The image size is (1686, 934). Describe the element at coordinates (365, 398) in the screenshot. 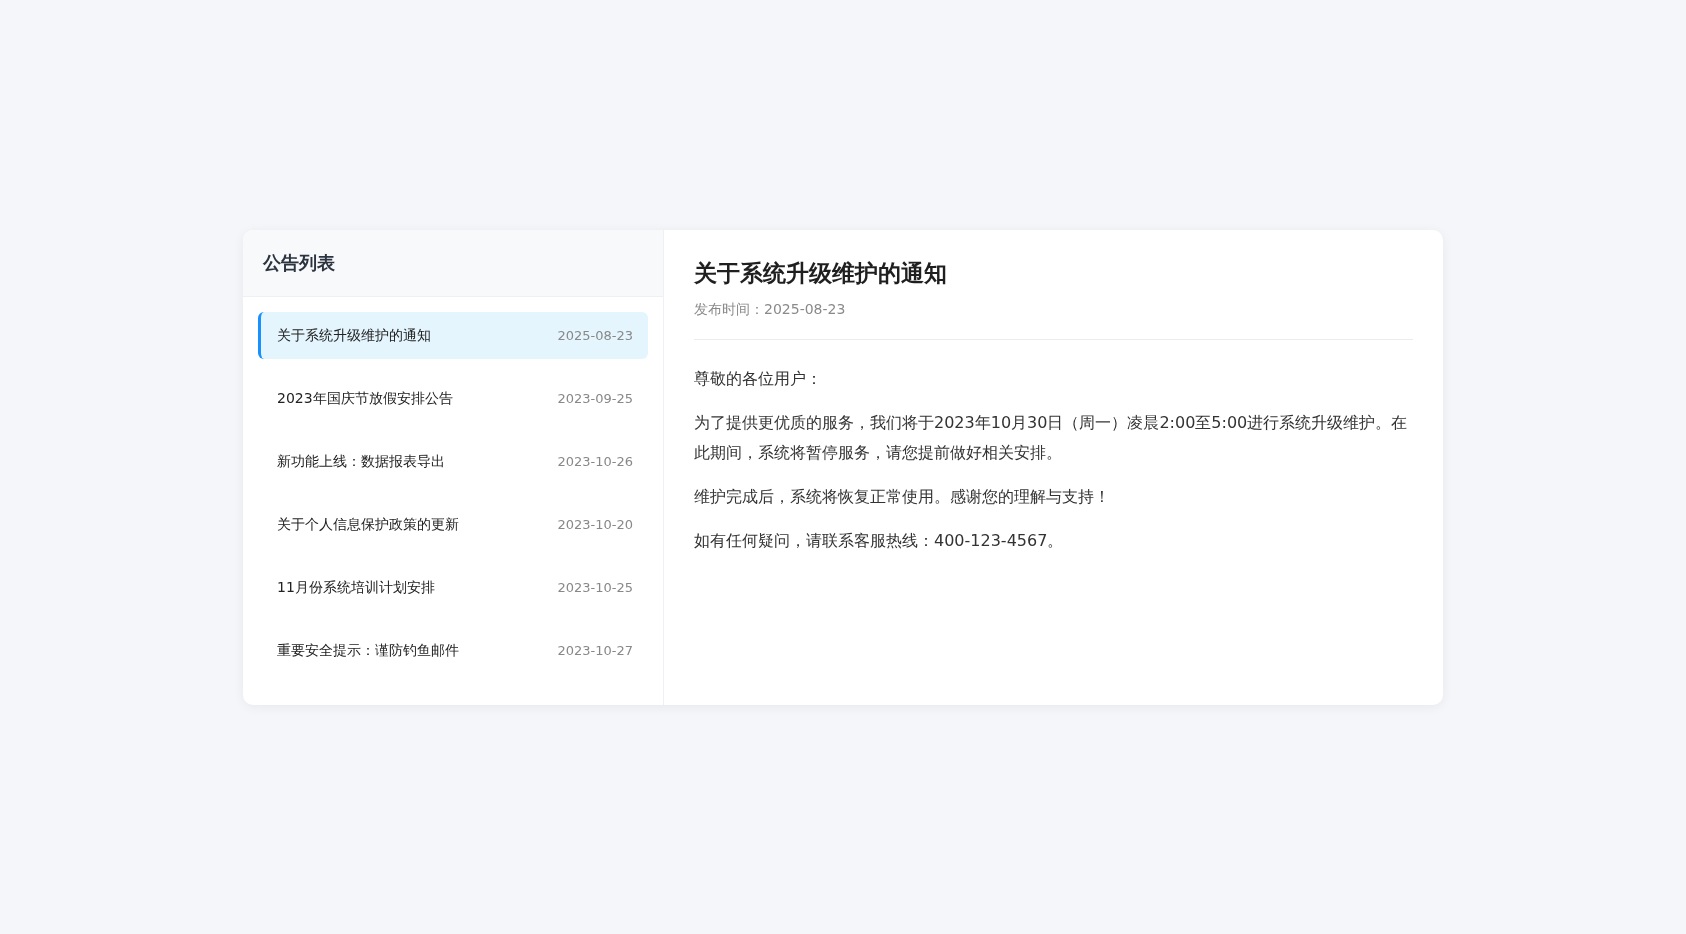

I see `notice-title: 2023年国庆节放假安排公告` at that location.